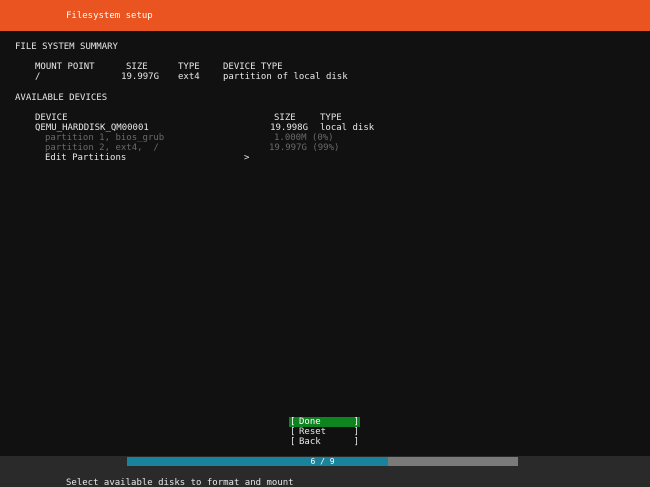 The image size is (650, 487). Describe the element at coordinates (325, 15) in the screenshot. I see `header-bar: Filesystem setup` at that location.